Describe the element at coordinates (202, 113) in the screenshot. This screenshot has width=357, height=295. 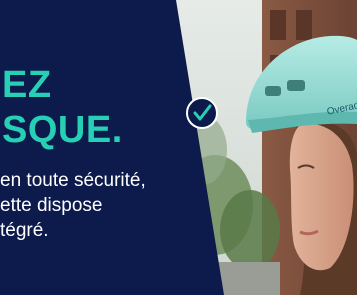
I see `check-circle-icon` at that location.